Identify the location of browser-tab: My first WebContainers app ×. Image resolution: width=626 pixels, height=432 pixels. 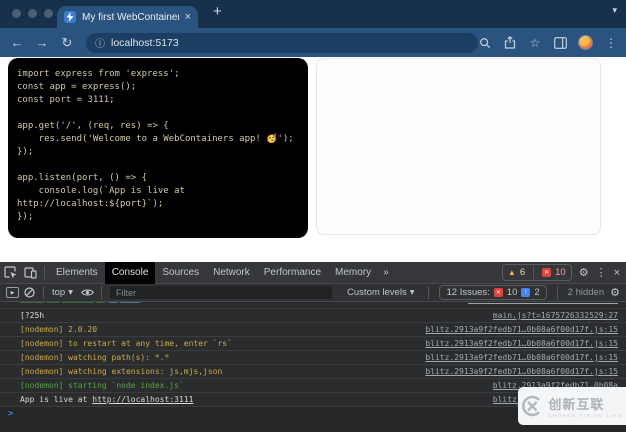
(127, 17).